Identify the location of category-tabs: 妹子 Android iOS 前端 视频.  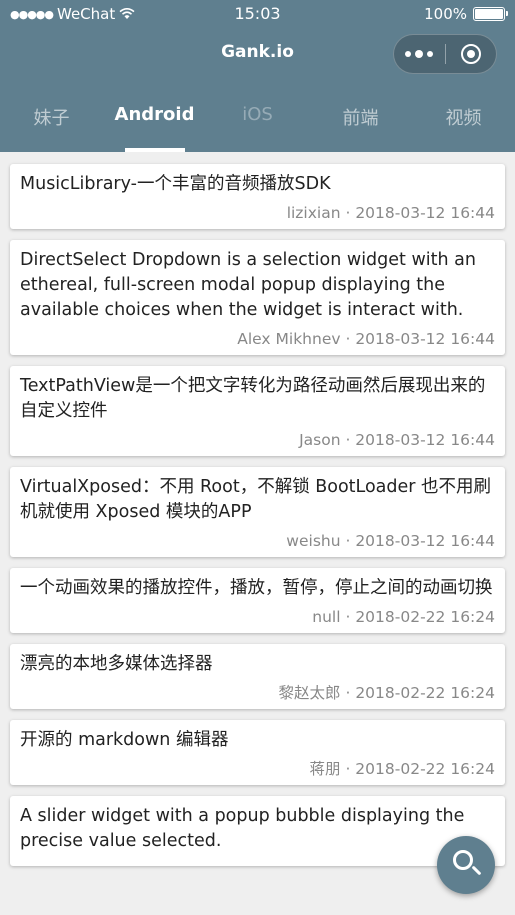
(257, 124).